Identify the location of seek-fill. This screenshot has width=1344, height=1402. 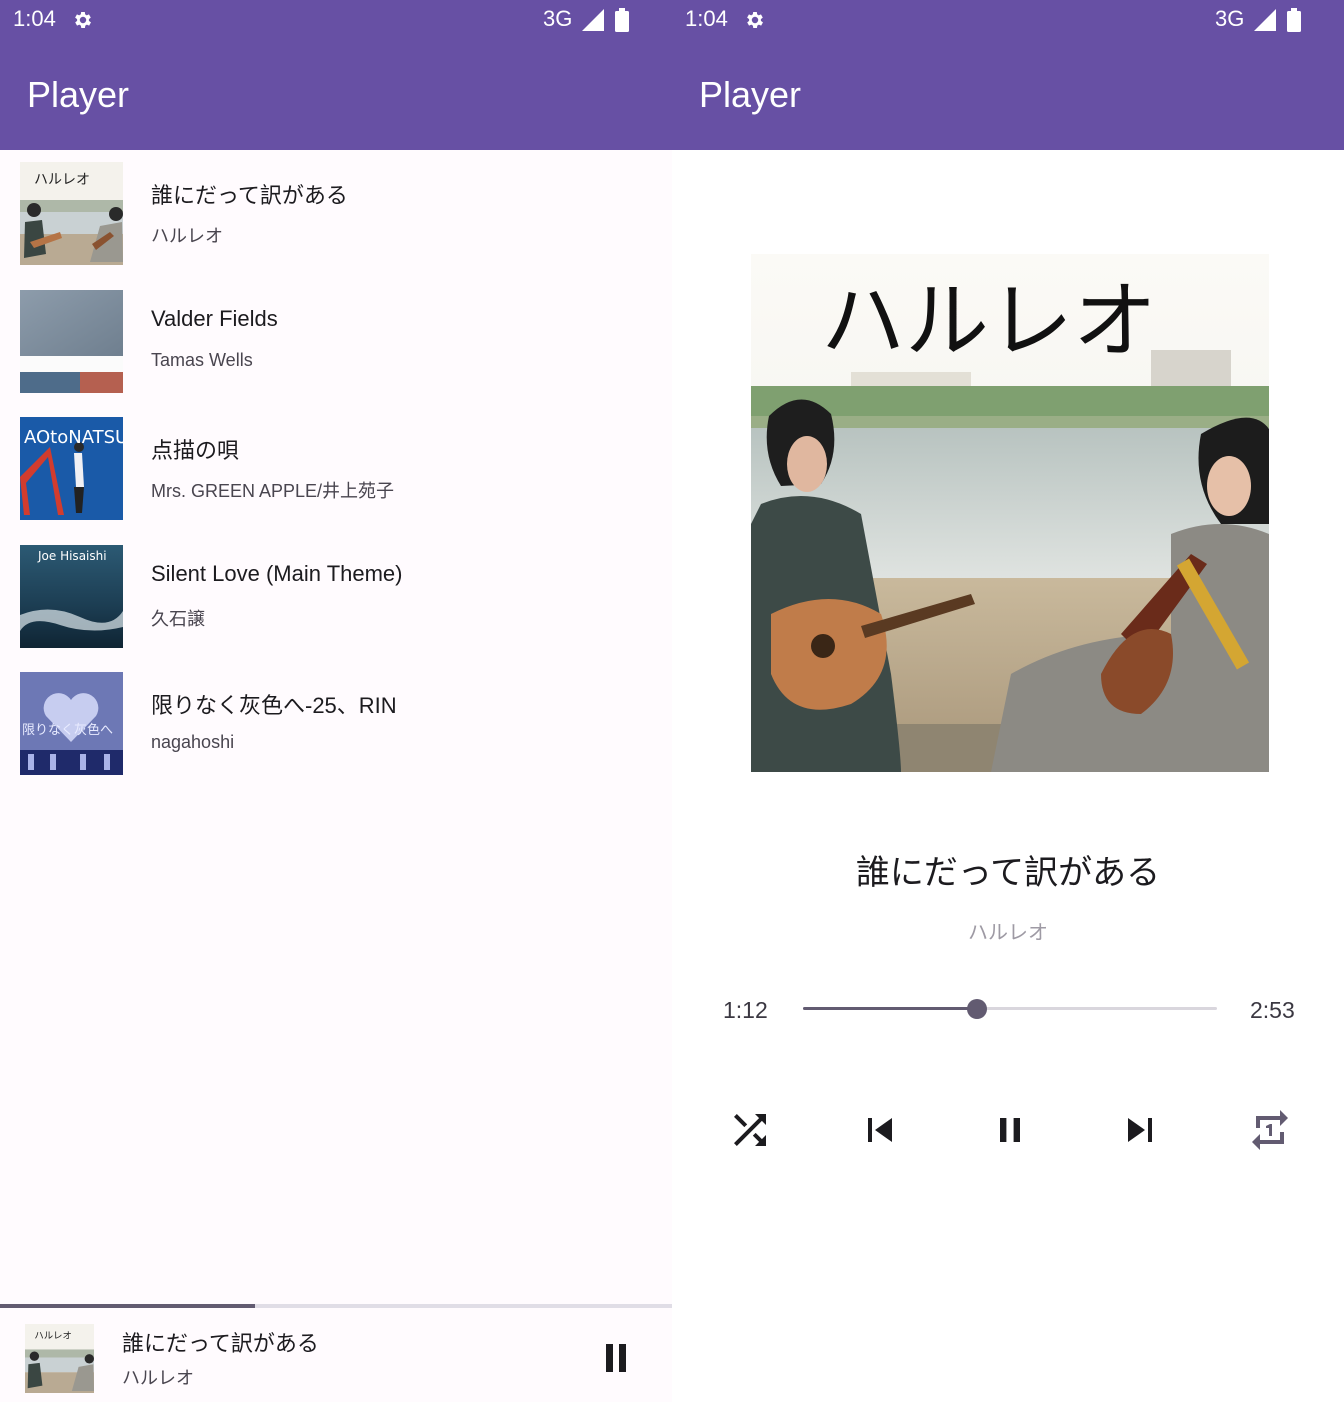
(890, 1008).